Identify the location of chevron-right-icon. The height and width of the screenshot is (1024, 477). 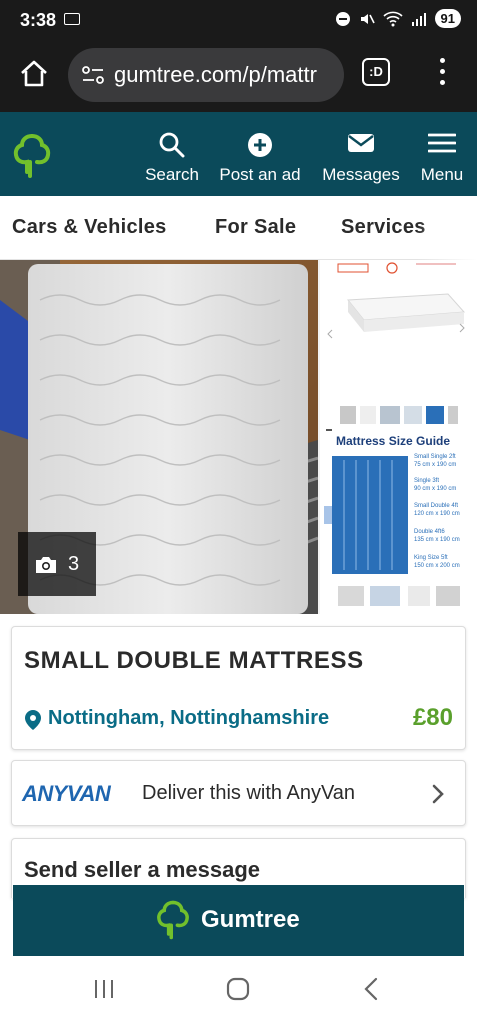
(438, 794).